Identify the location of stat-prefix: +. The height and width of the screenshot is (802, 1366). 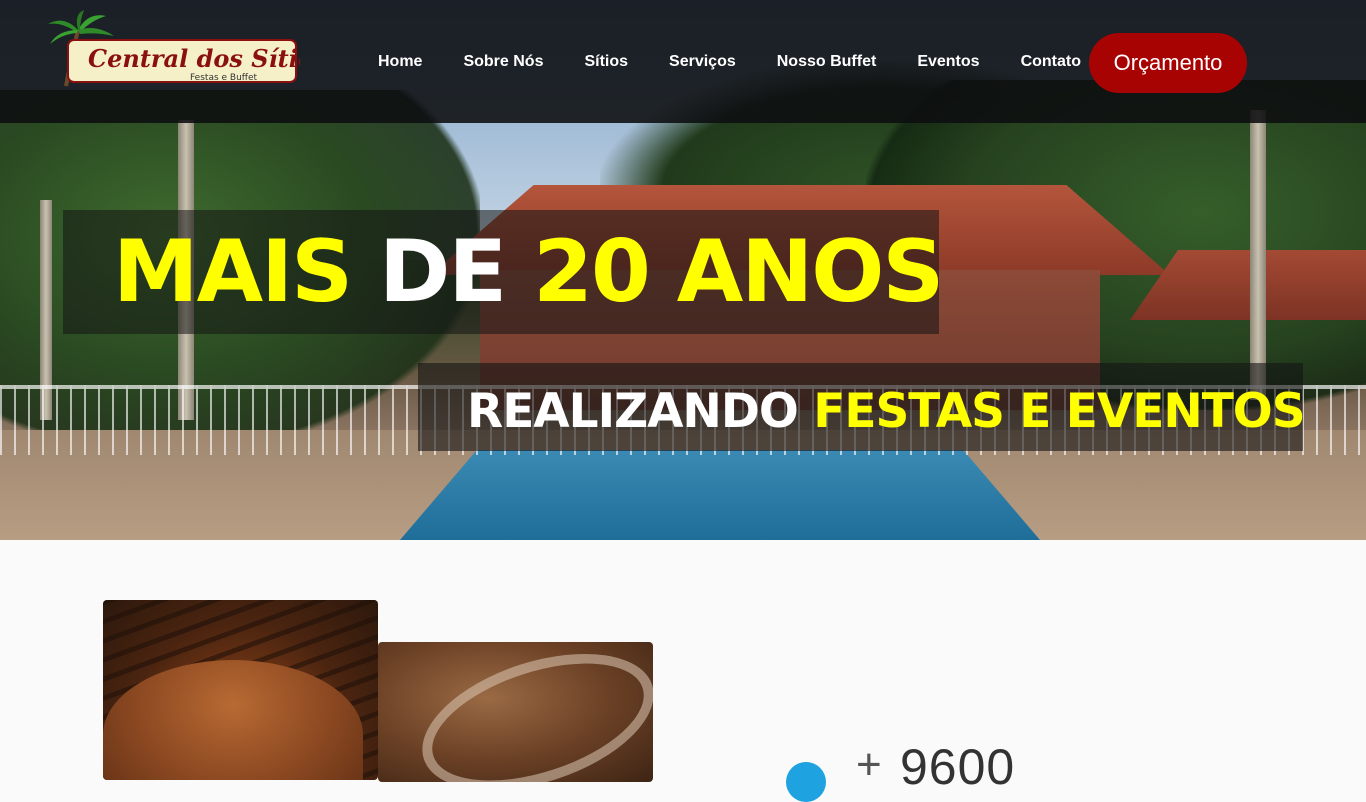
(869, 764).